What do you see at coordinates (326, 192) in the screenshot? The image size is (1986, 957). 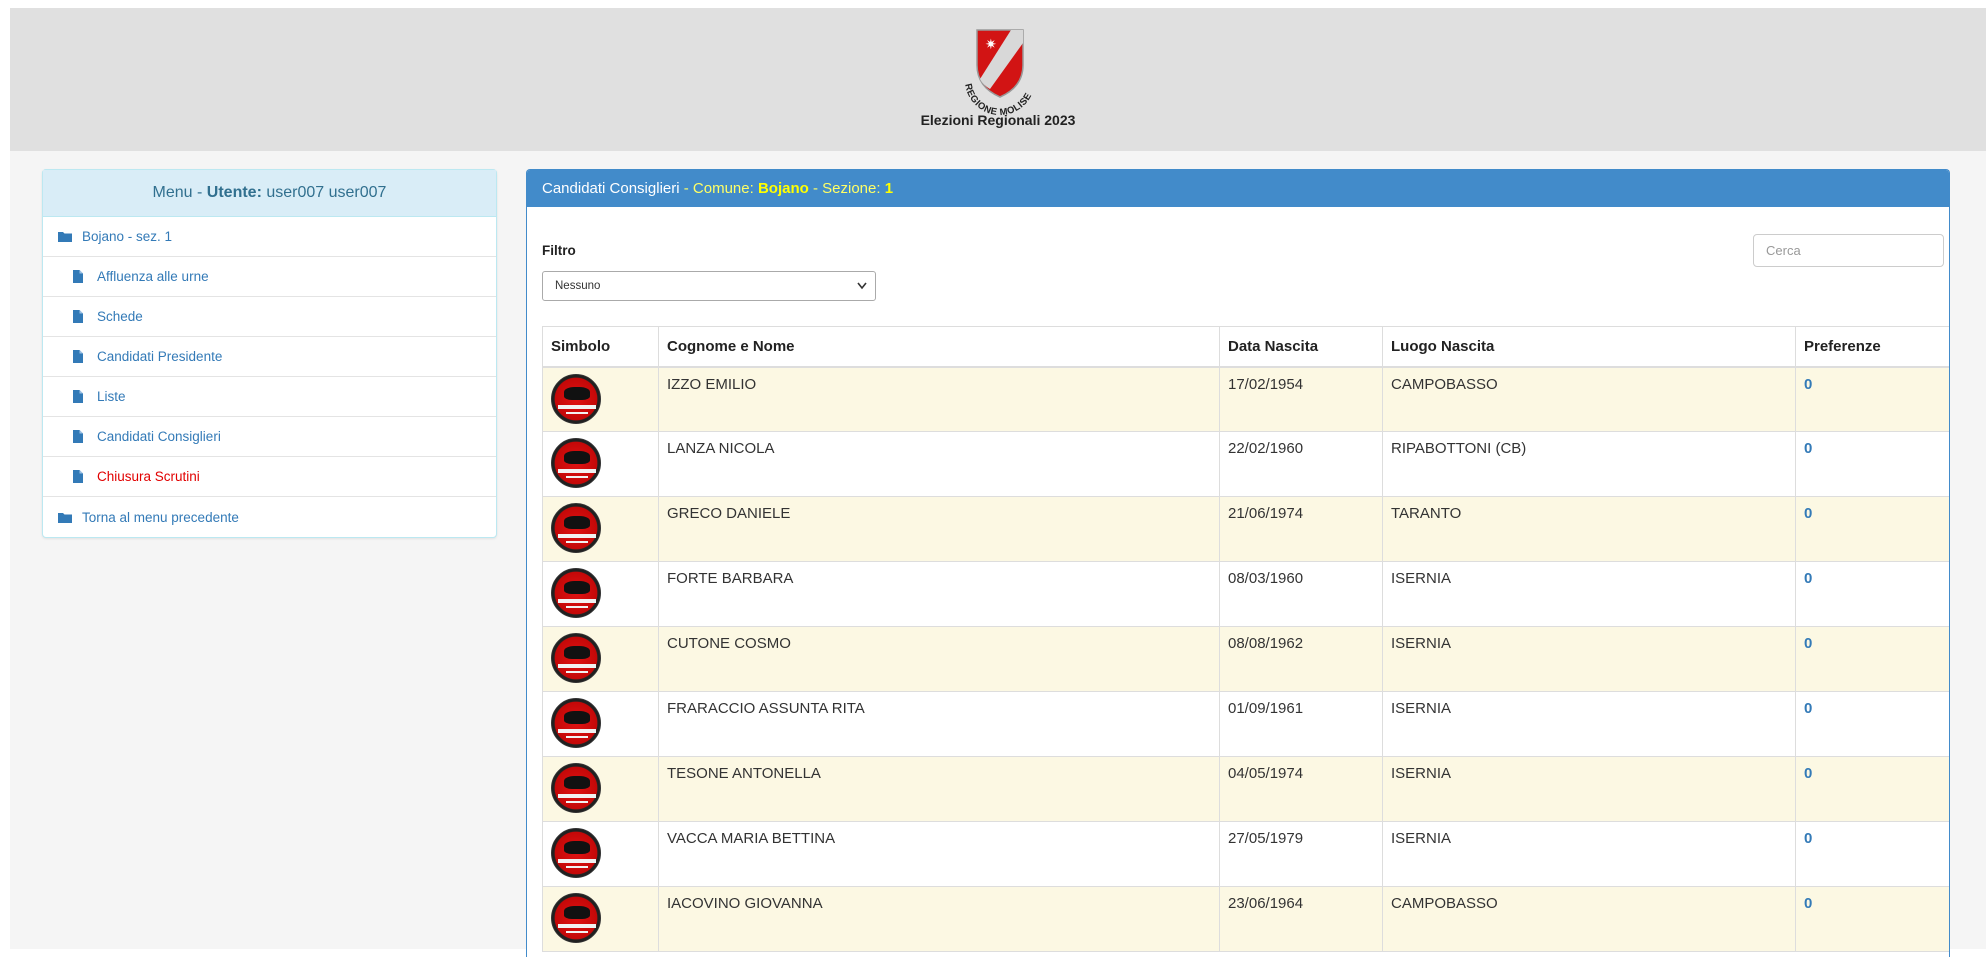 I see `user-name: user007 user007` at bounding box center [326, 192].